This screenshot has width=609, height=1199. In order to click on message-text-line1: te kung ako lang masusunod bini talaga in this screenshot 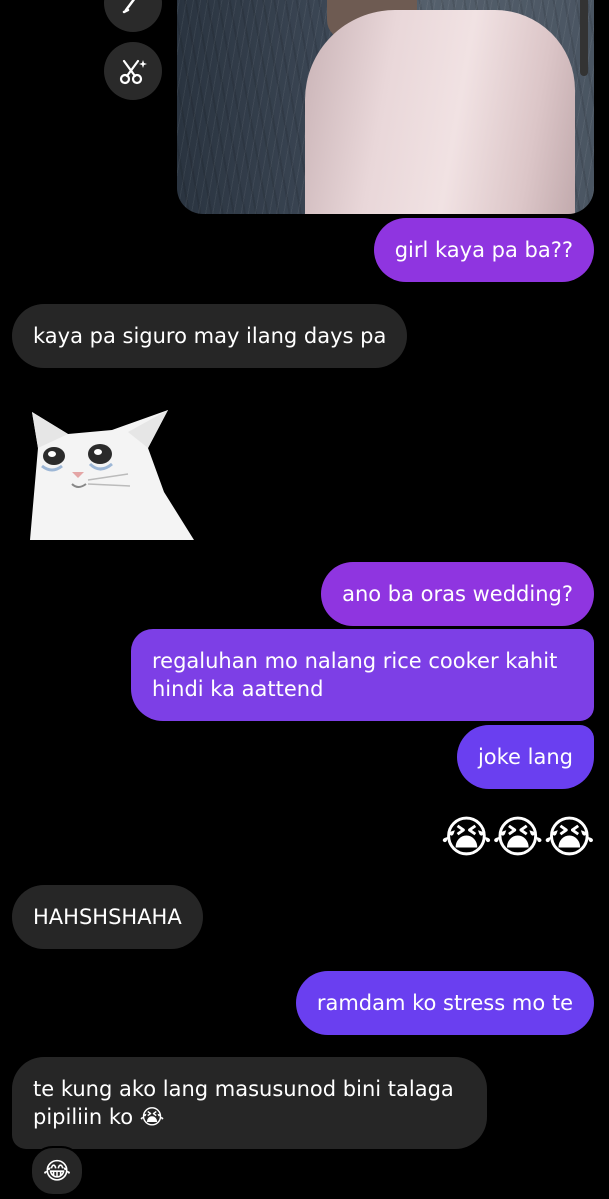, I will do `click(243, 1089)`.